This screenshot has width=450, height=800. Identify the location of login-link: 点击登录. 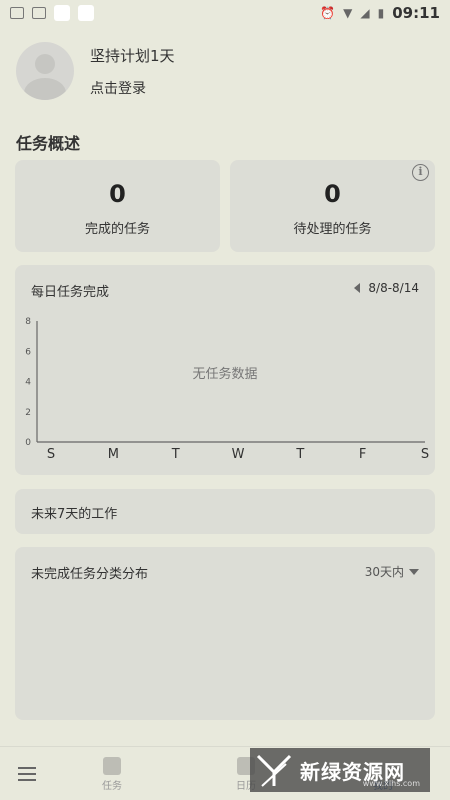
(132, 88).